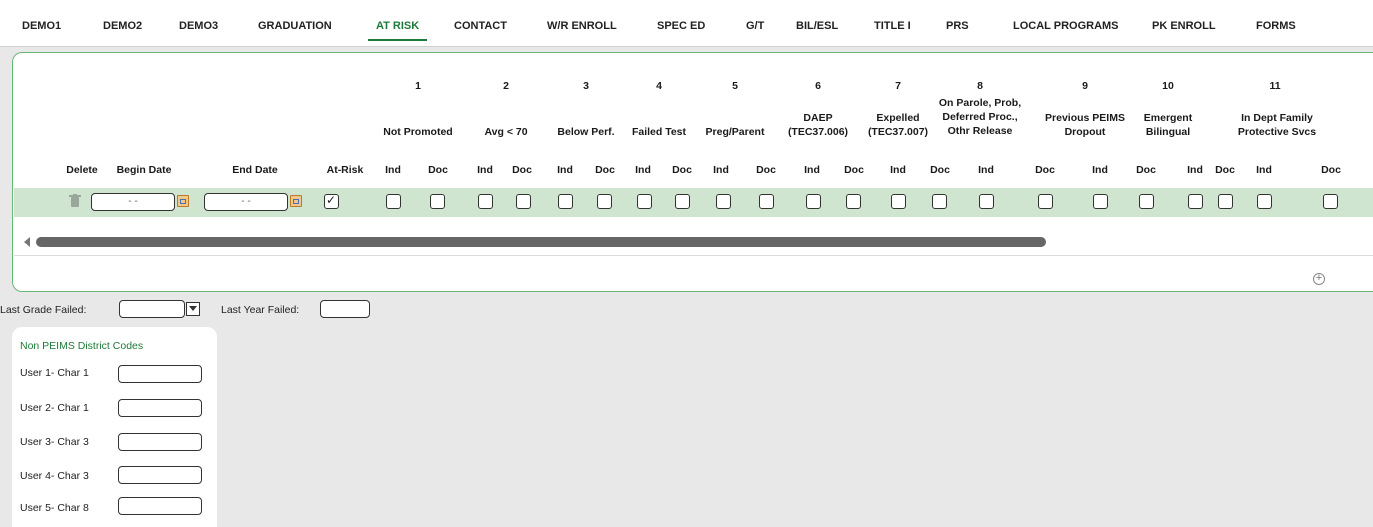  Describe the element at coordinates (437, 201) in the screenshot. I see `not-promoted-doc-checkbox` at that location.